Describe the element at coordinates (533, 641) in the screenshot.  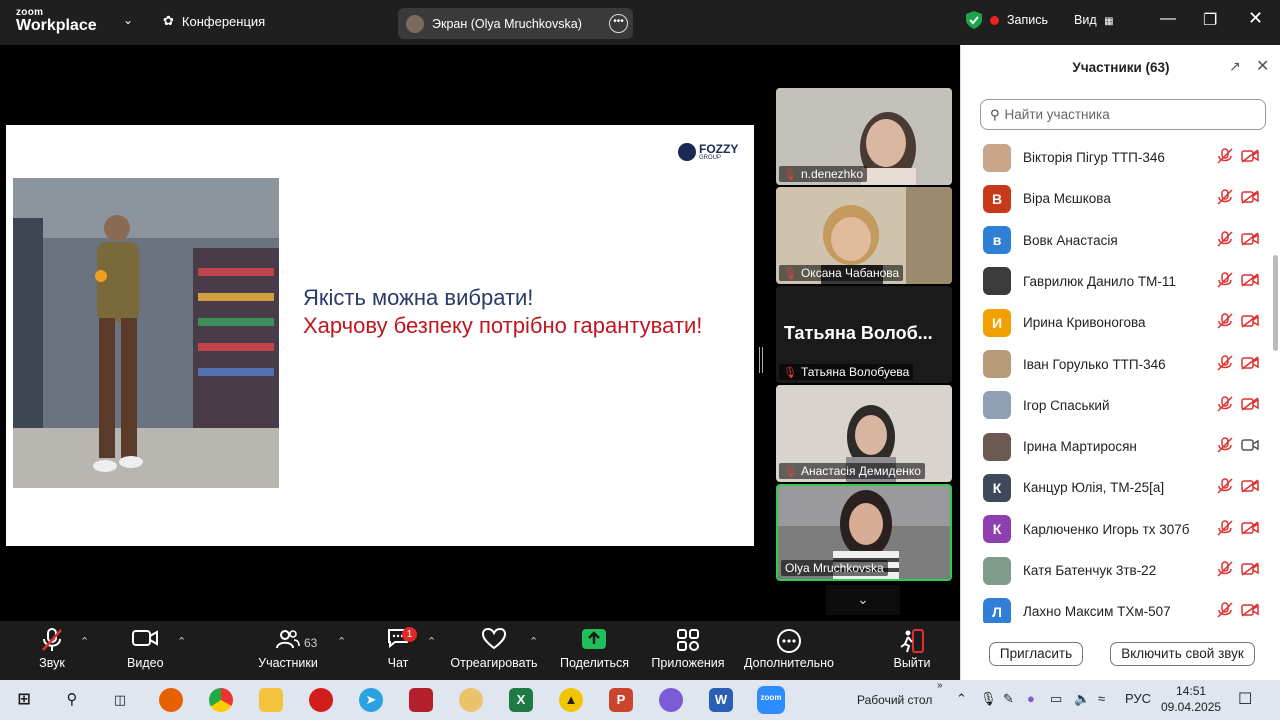
I see `react-options-chevron-icon: ⌃` at that location.